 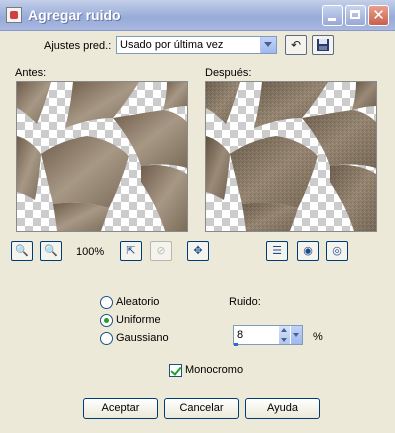 I want to click on zoom-level: 100%, so click(x=90, y=252).